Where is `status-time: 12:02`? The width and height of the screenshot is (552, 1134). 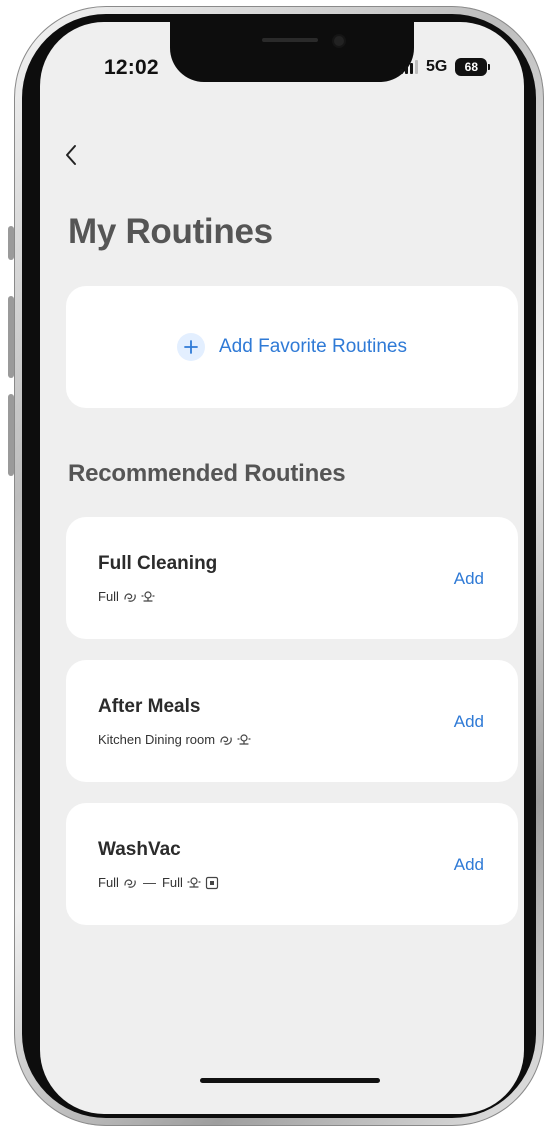
status-time: 12:02 is located at coordinates (131, 67).